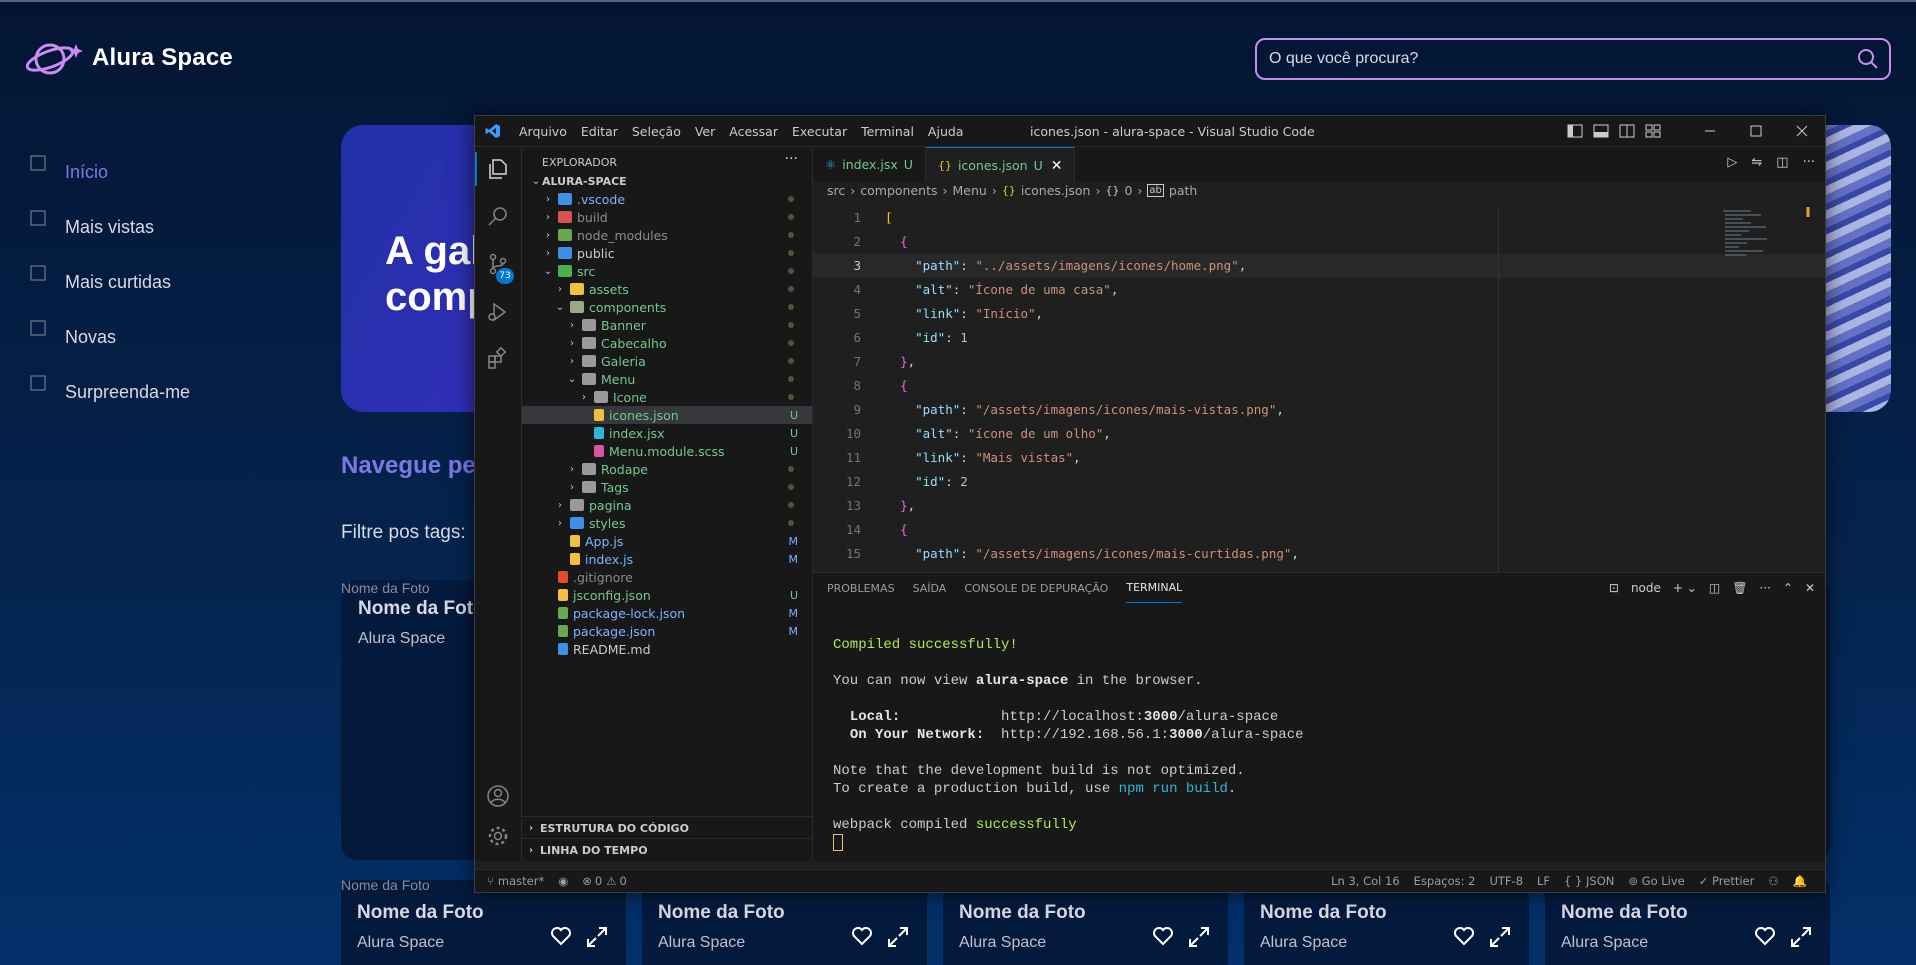 The height and width of the screenshot is (965, 1916). Describe the element at coordinates (667, 379) in the screenshot. I see `folder-item: ⌄ Menu` at that location.